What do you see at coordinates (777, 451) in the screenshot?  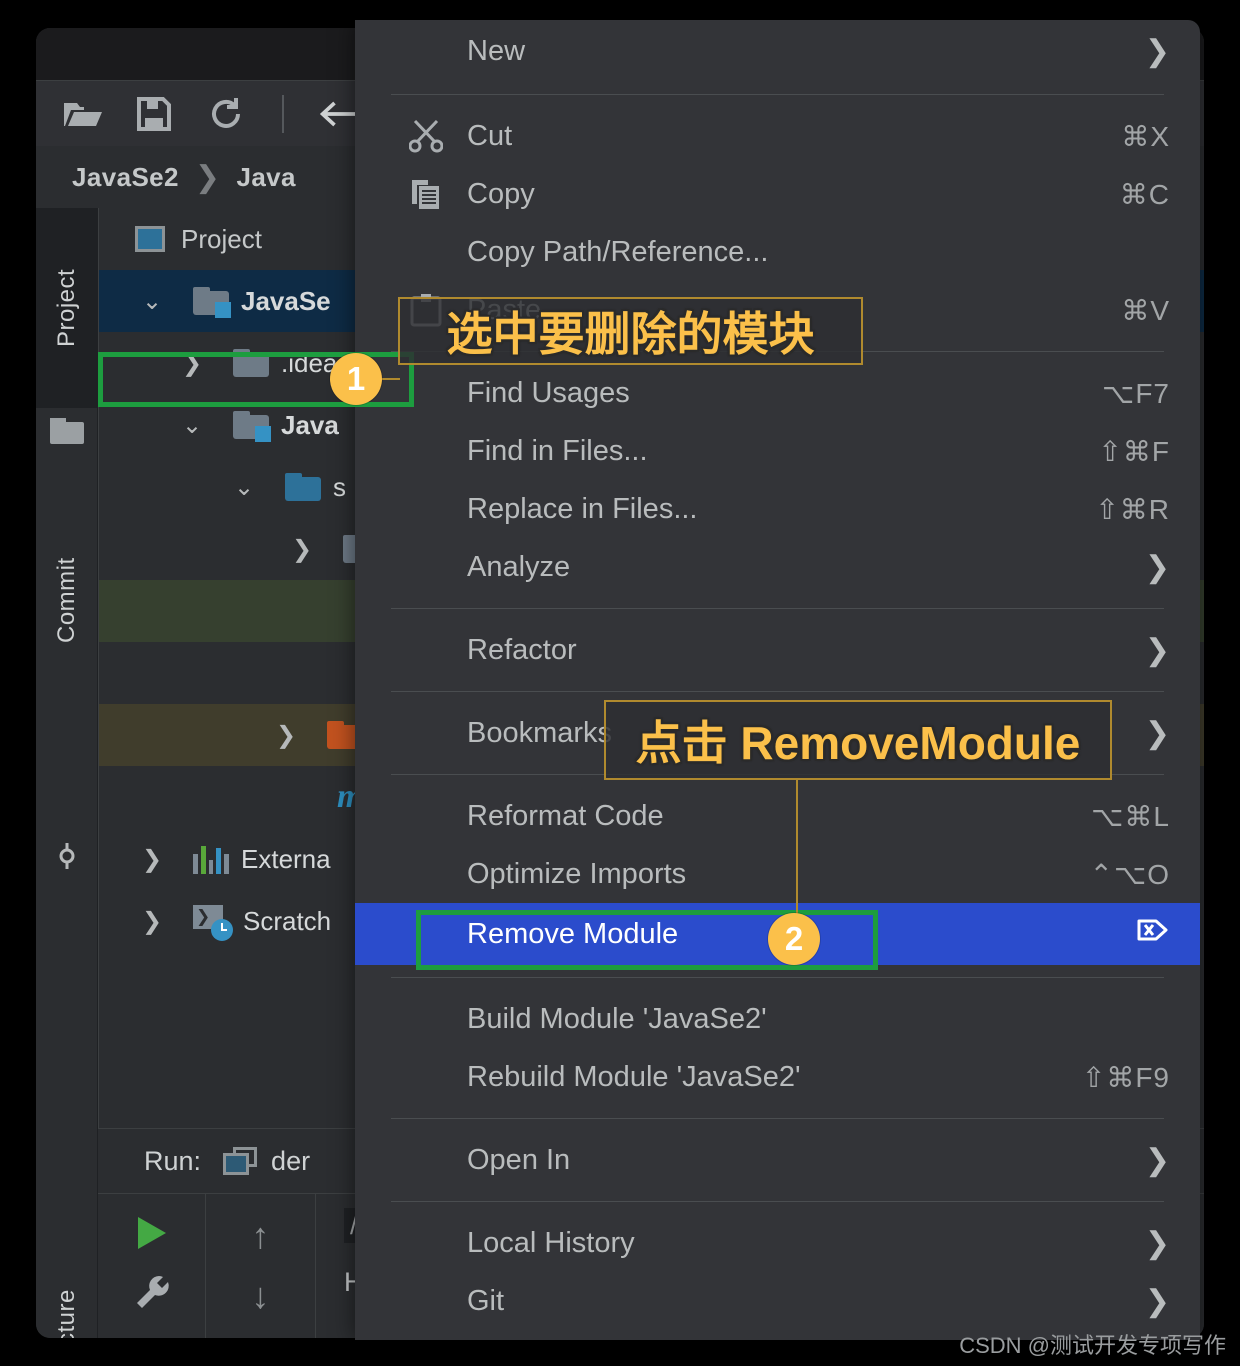 I see `menu-item-find-in-files: Find in Files... ⇧⌘F` at bounding box center [777, 451].